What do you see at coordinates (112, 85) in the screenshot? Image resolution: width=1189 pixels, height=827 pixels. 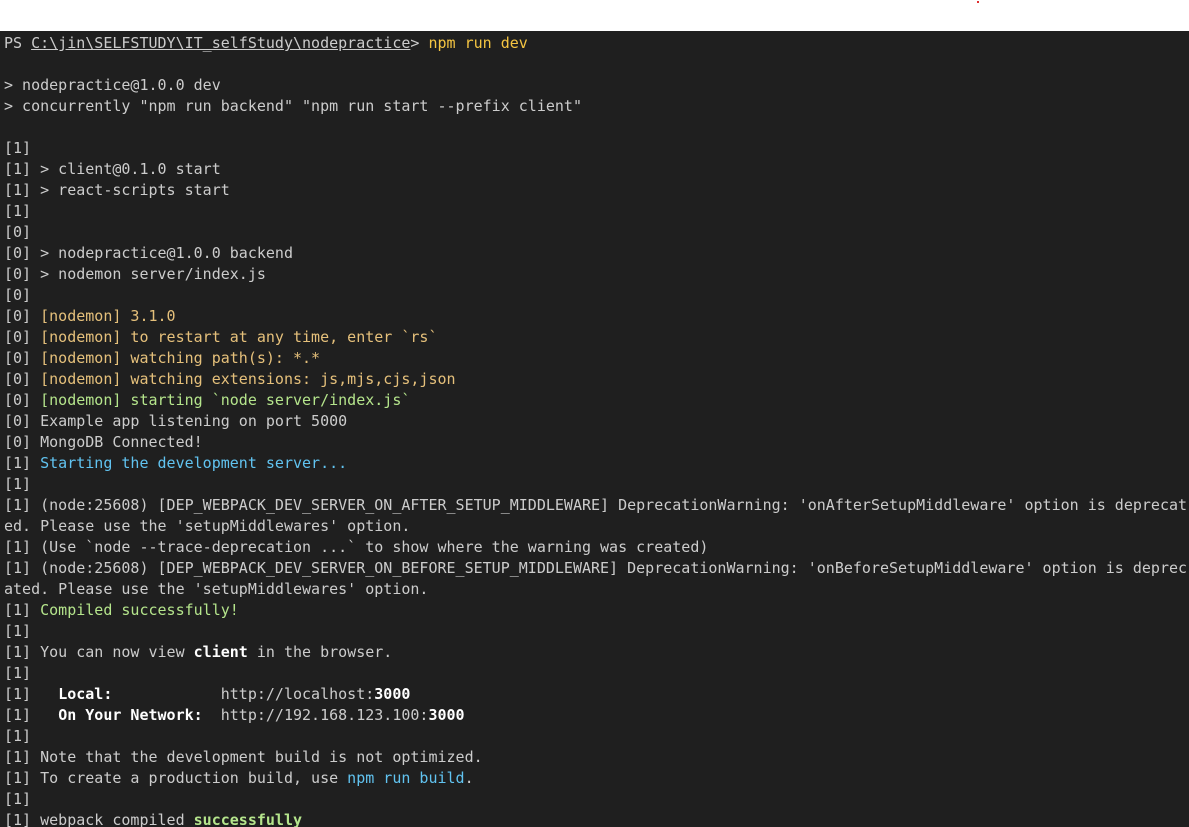 I see `log-line: > nodepractice@1.0.0 dev` at bounding box center [112, 85].